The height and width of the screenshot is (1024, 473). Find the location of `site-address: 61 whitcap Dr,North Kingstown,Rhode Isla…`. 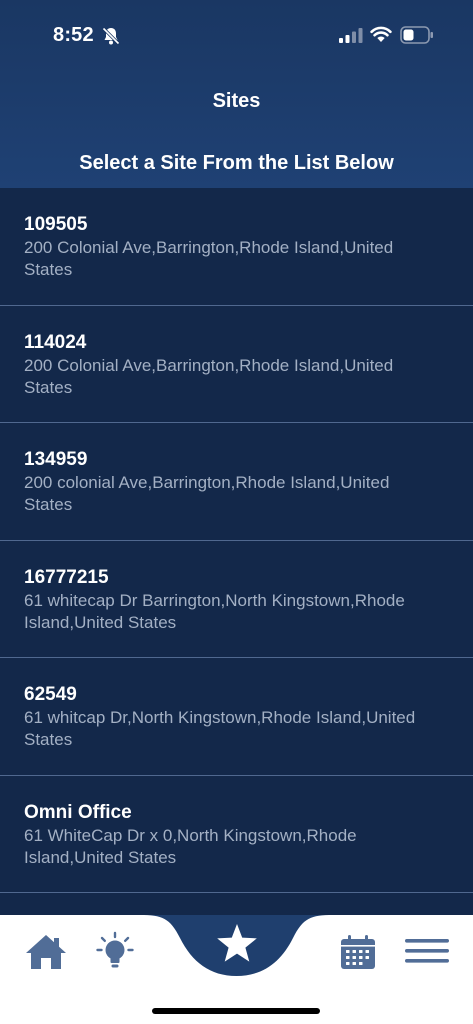

site-address: 61 whitcap Dr,North Kingstown,Rhode Isla… is located at coordinates (220, 728).